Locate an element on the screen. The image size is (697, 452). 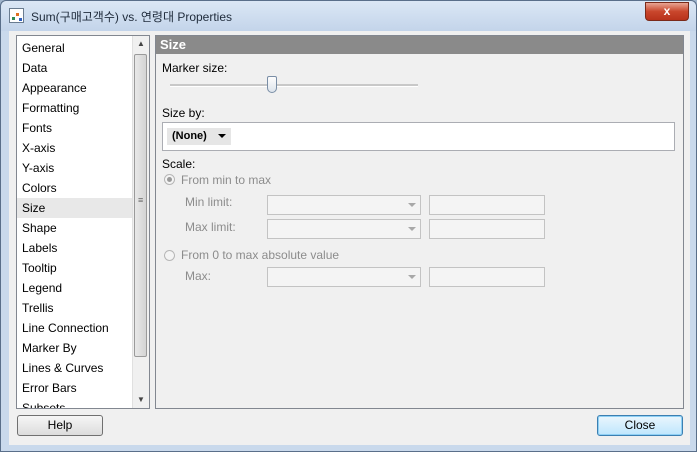
sidebar-item-marker-by: Marker By is located at coordinates (75, 348).